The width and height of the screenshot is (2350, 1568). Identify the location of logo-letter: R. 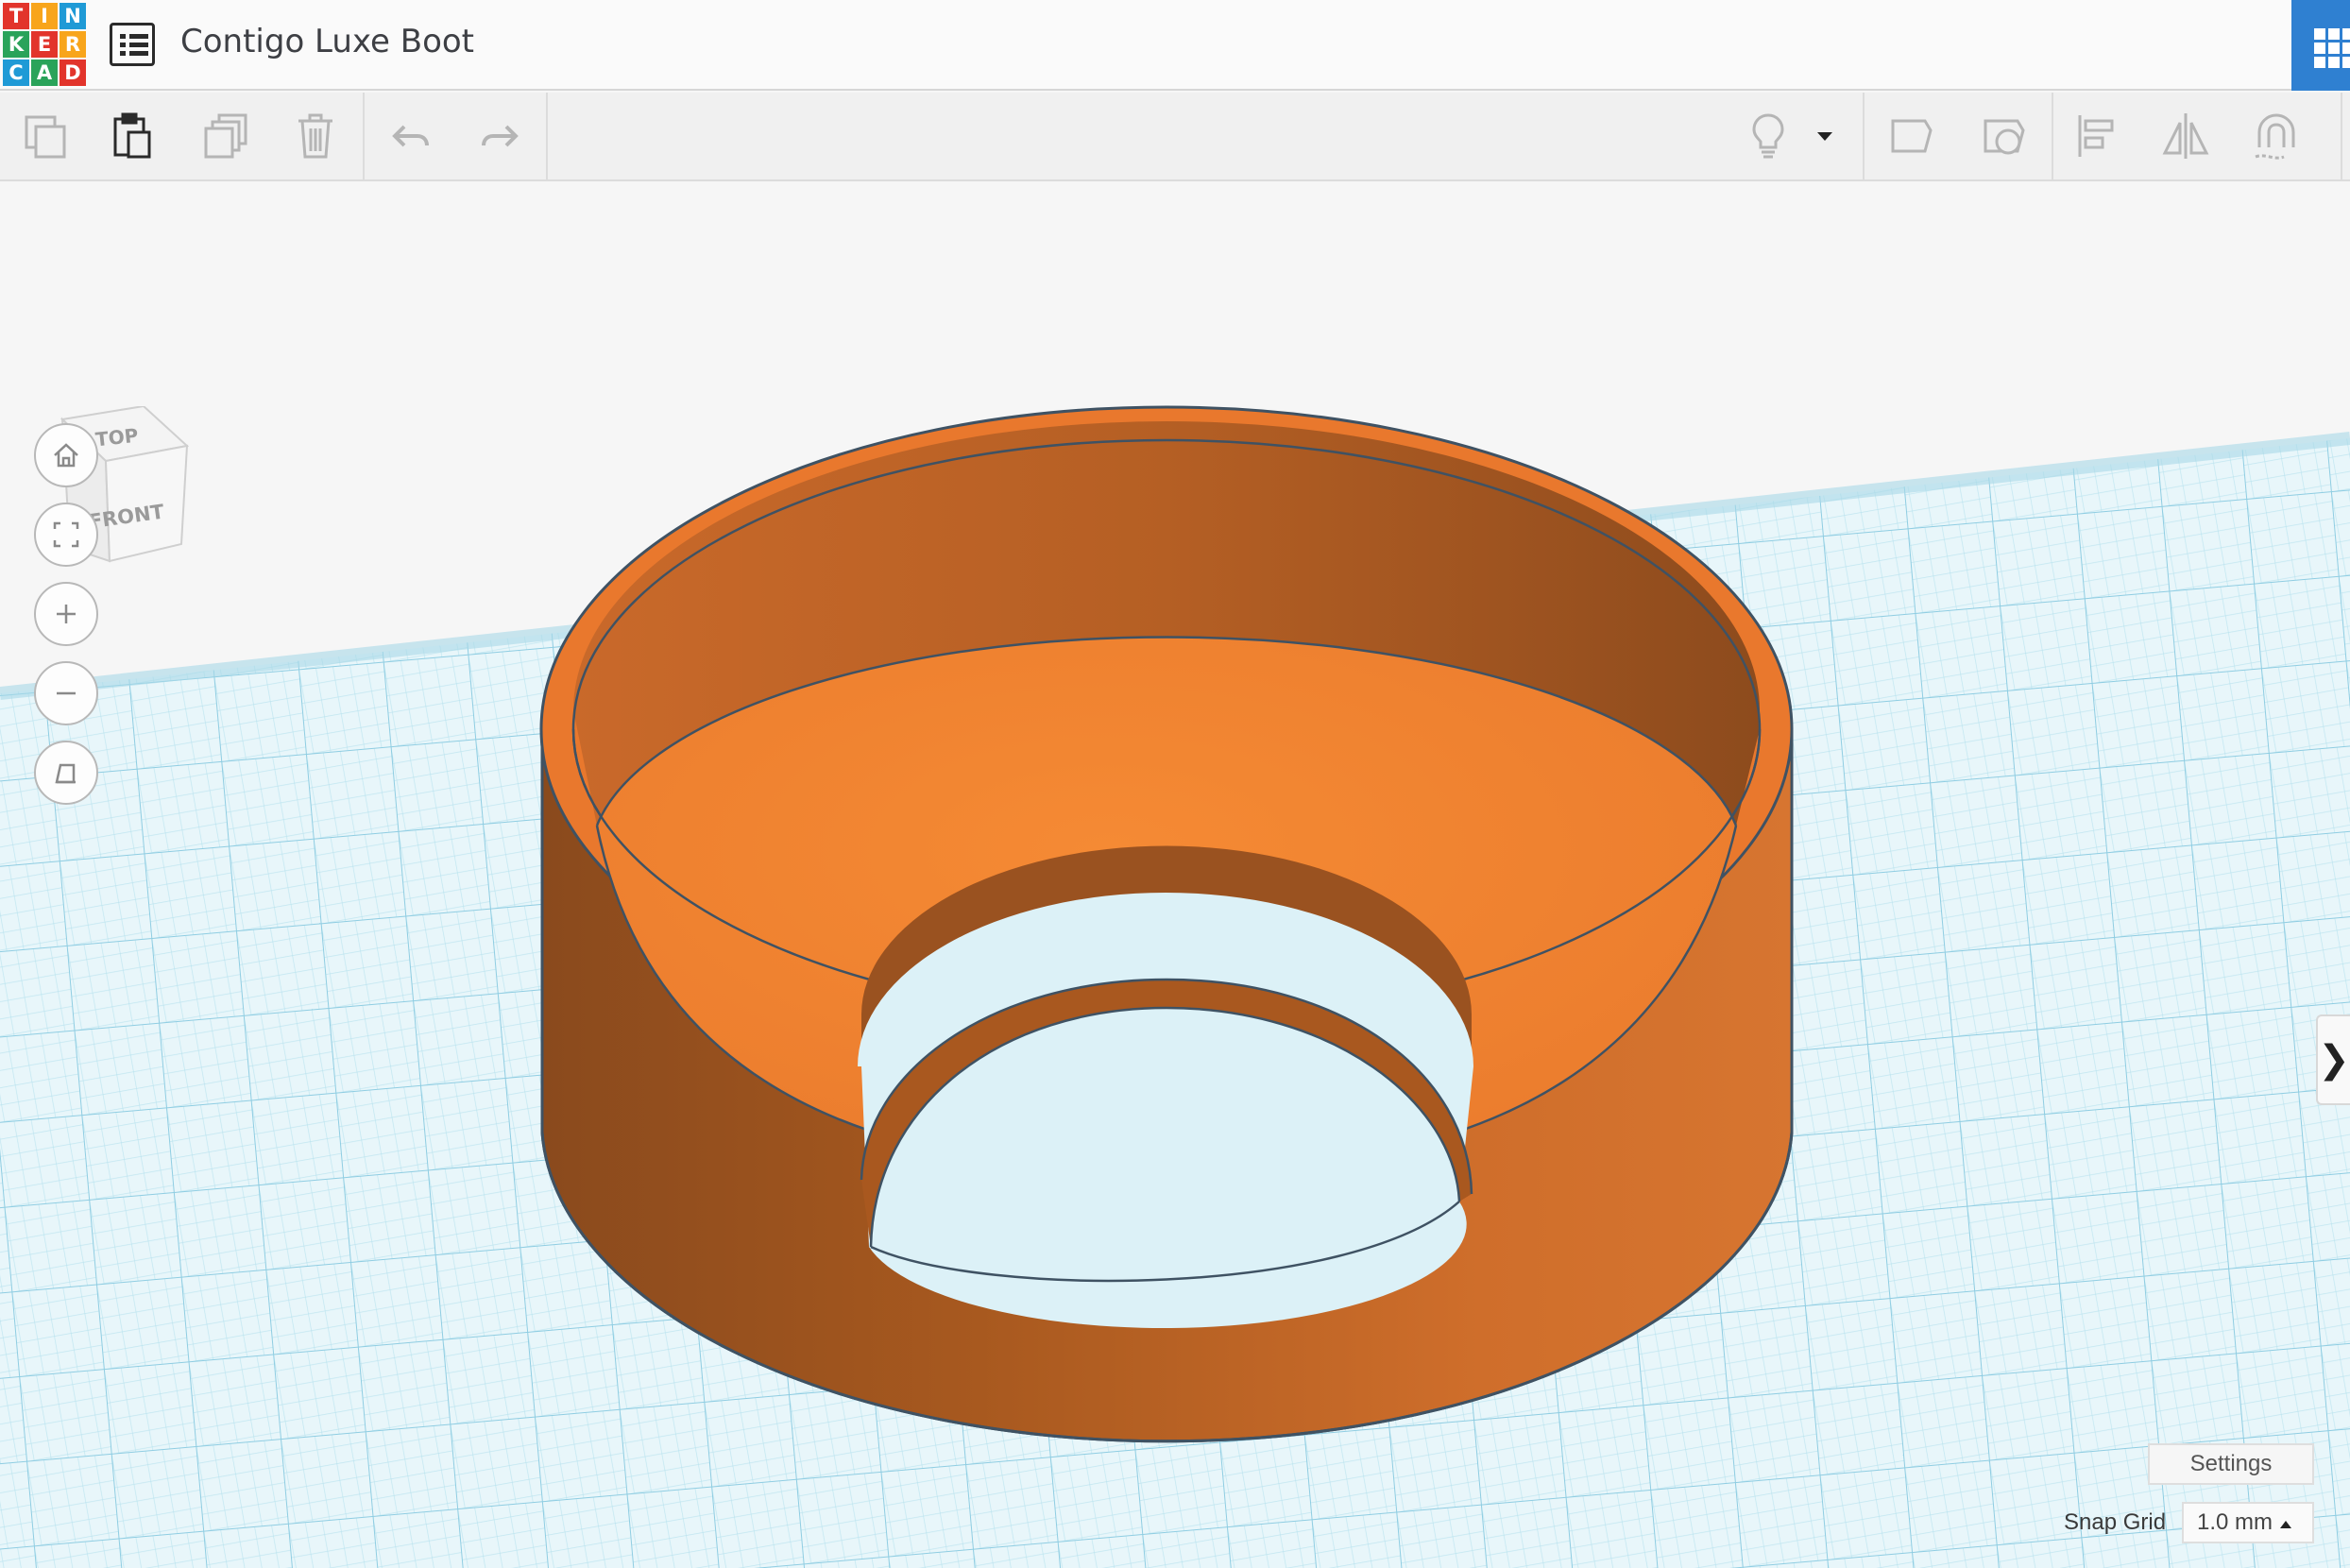
(73, 44).